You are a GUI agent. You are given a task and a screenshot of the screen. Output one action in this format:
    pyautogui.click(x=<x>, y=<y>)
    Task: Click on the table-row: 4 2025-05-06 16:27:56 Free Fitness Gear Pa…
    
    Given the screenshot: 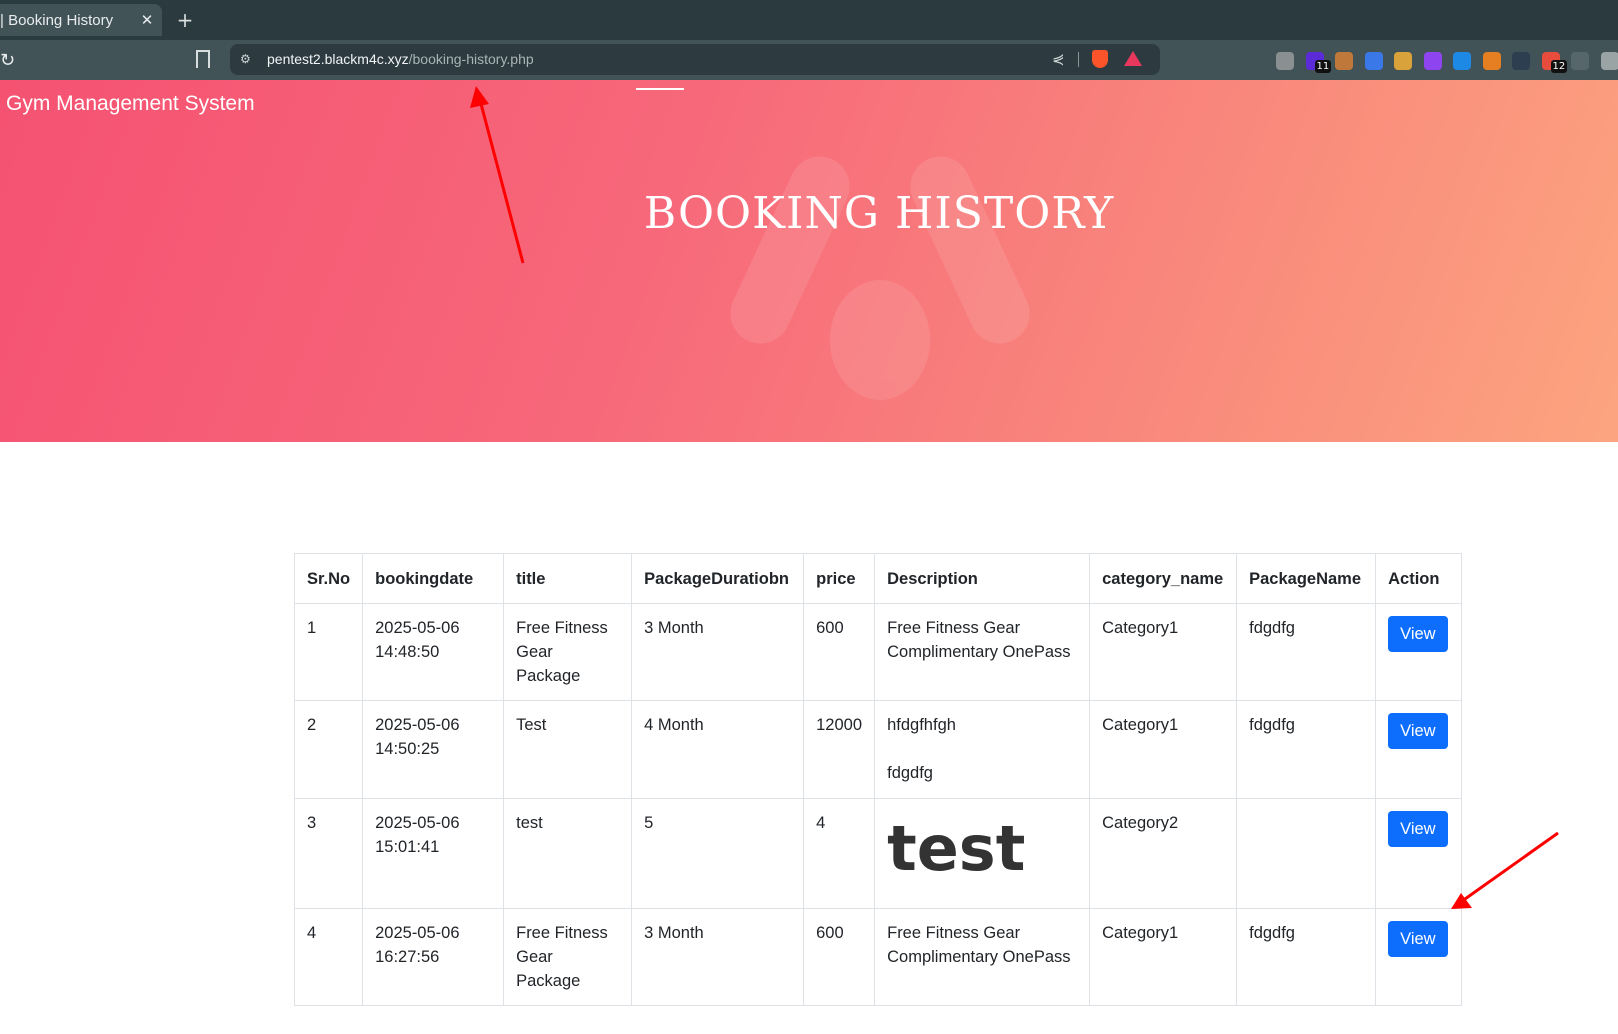 What is the action you would take?
    pyautogui.click(x=878, y=957)
    